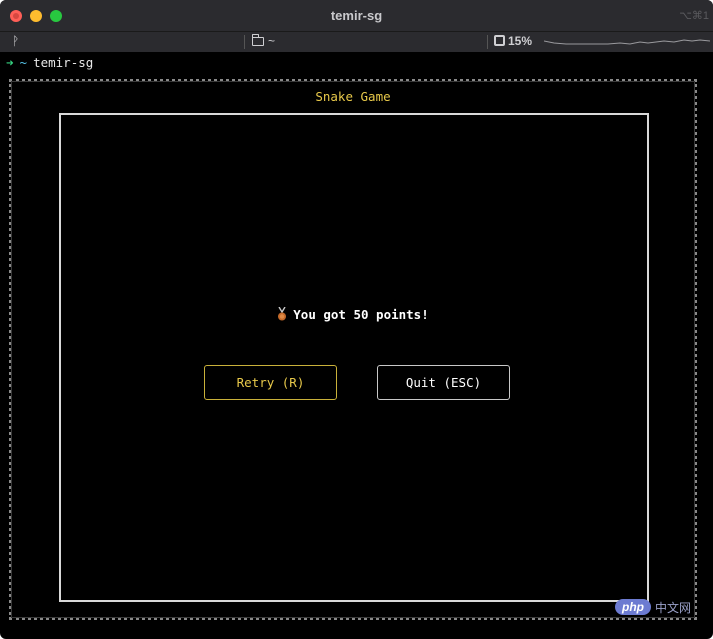 The height and width of the screenshot is (639, 713). What do you see at coordinates (520, 41) in the screenshot?
I see `cpu-usage-value: 15%` at bounding box center [520, 41].